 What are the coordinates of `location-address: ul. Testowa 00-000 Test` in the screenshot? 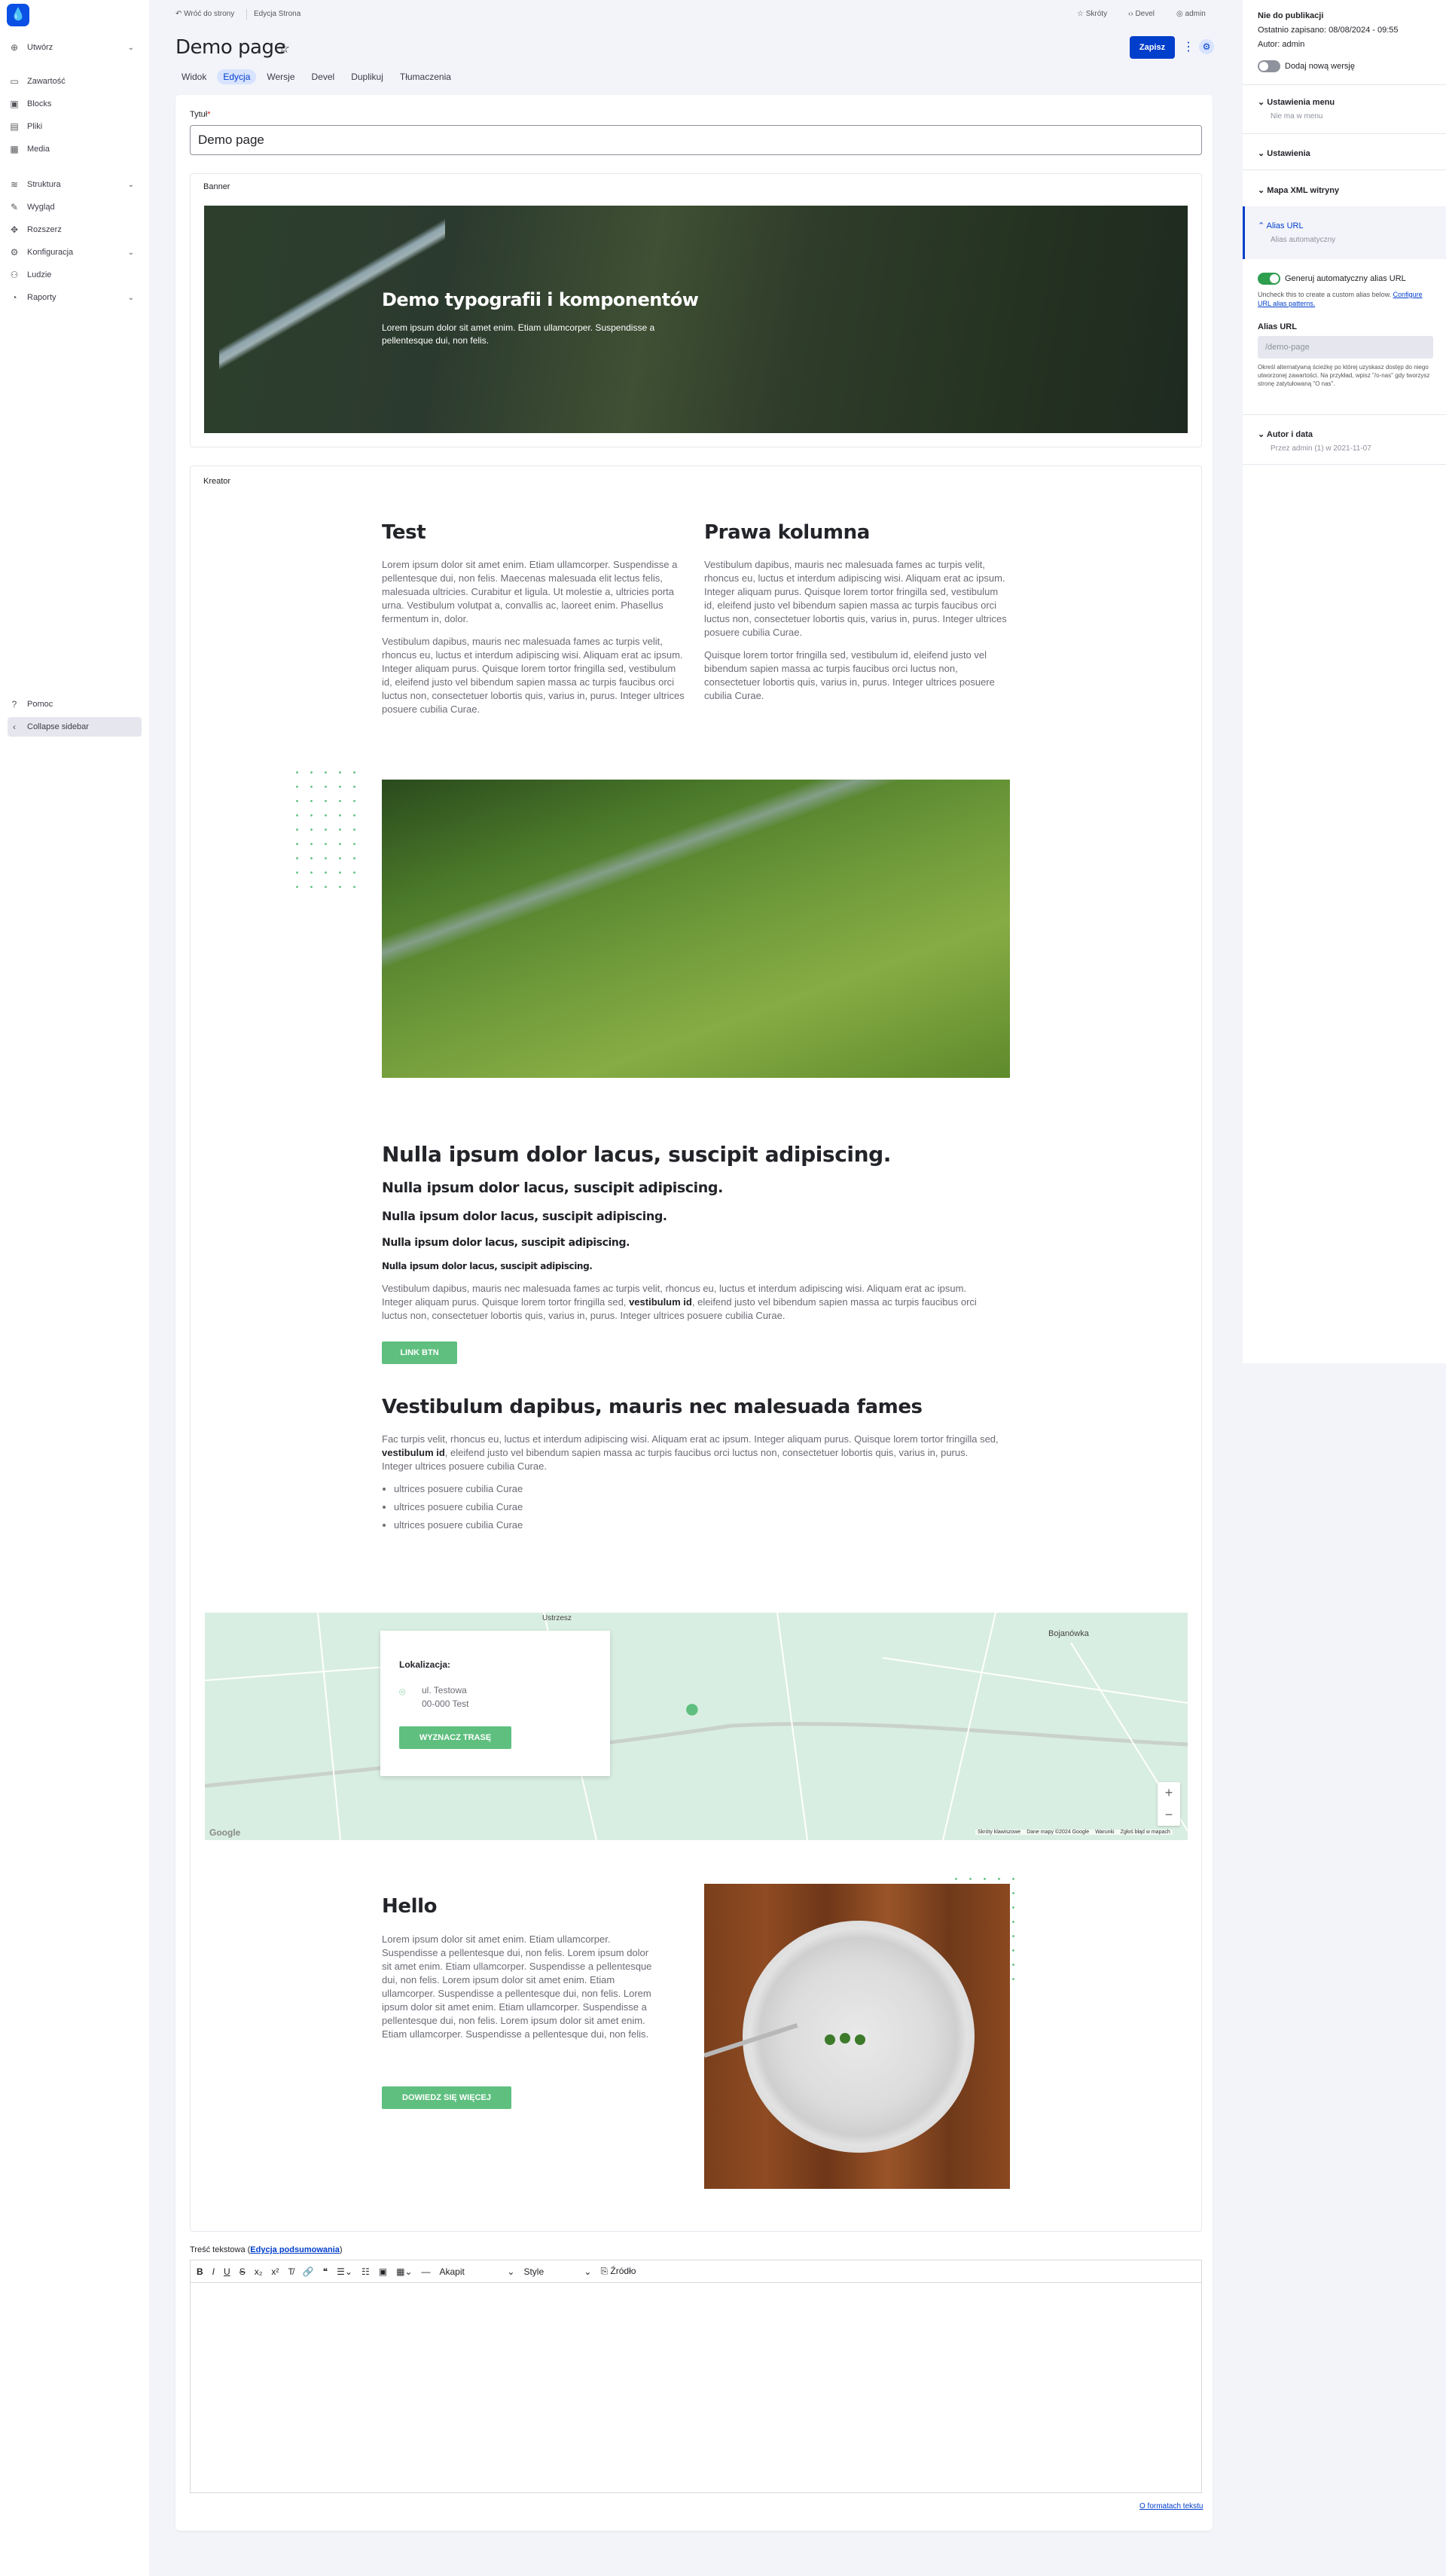 It's located at (445, 1697).